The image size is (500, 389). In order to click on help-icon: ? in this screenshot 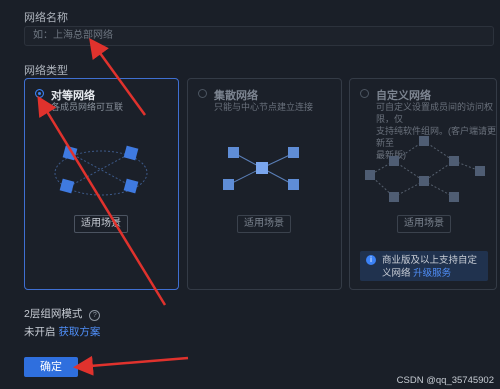, I will do `click(95, 315)`.